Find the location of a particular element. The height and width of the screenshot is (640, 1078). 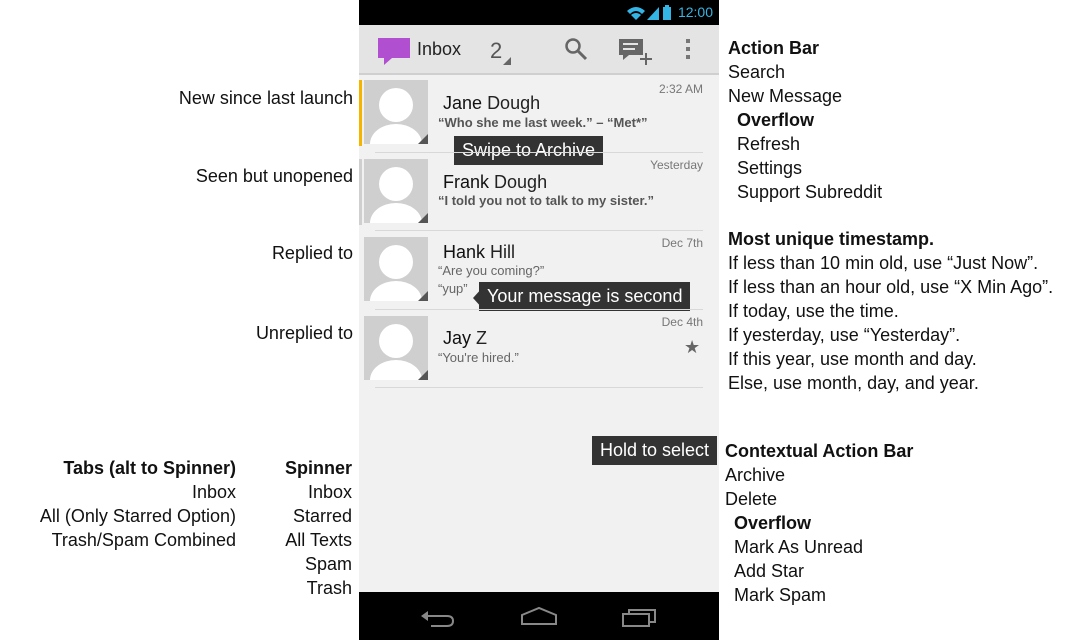

message-timestamp: Dec 4th is located at coordinates (682, 322).